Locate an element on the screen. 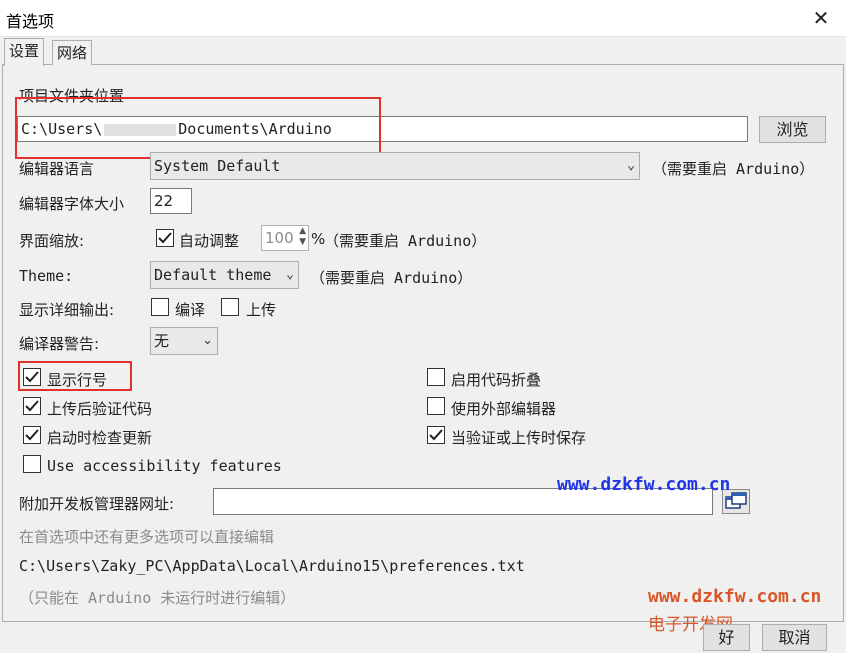 The height and width of the screenshot is (653, 846). prefs-edit-note: （只能在 Arduino 未运行时进行编辑） is located at coordinates (157, 598).